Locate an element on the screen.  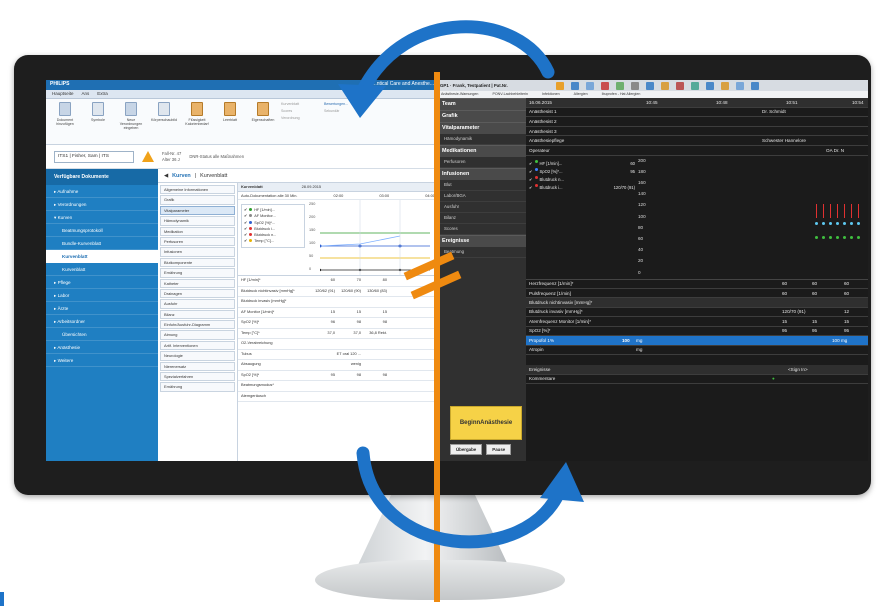
vital-row: Atemfrequenz Monitor [1/min]* 15 15 15 is located at coordinates (697, 322).